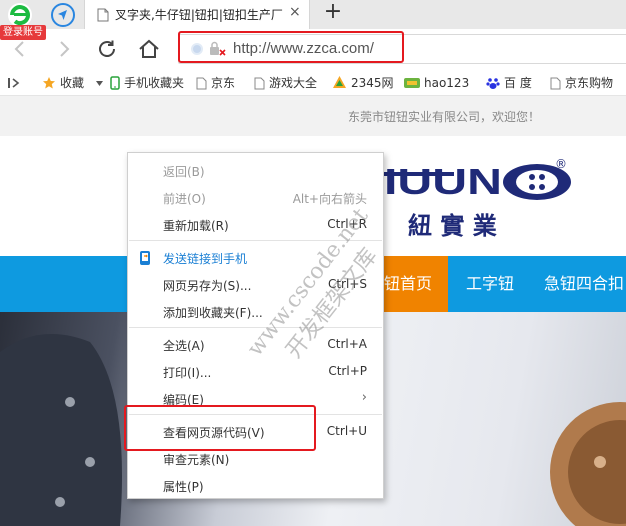 The image size is (626, 526). Describe the element at coordinates (14, 83) in the screenshot. I see `sidebar-toggle-icon` at that location.